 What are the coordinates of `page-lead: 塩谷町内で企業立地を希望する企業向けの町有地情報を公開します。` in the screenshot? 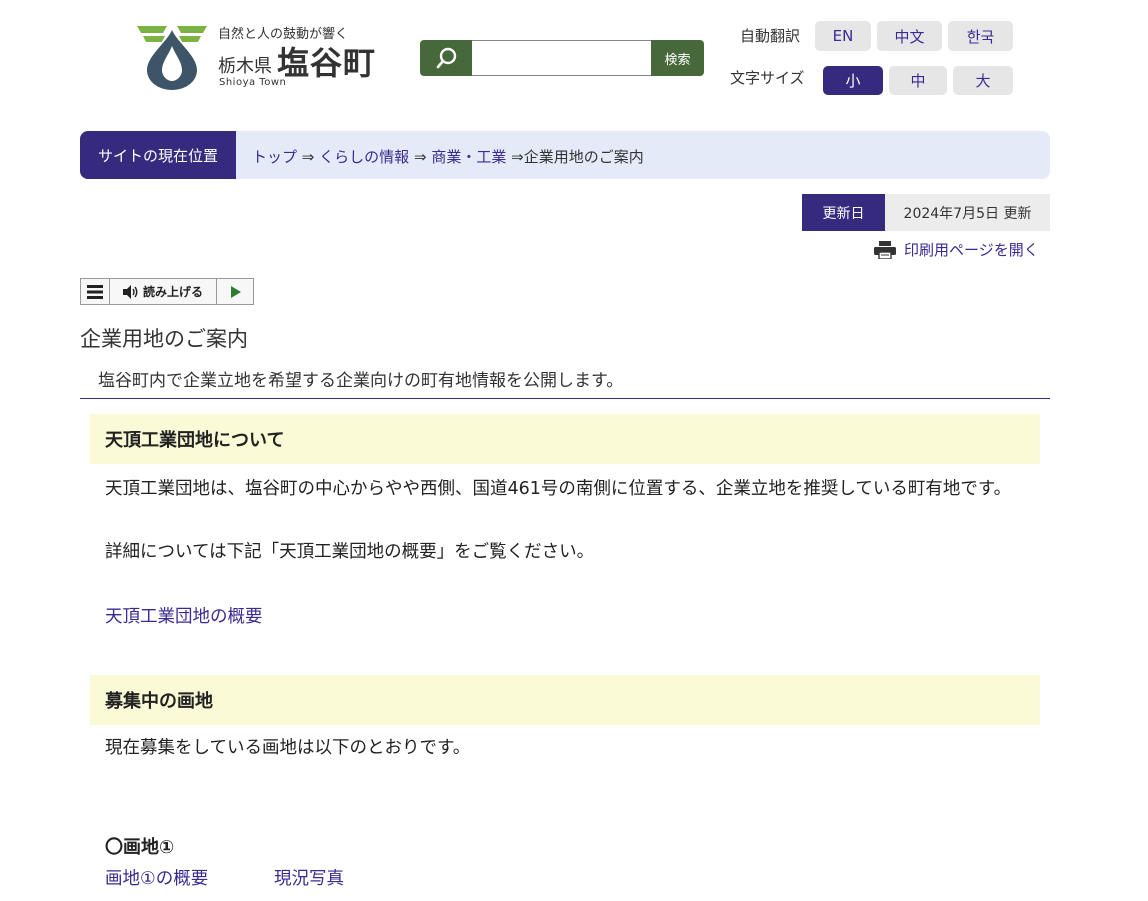 It's located at (361, 381).